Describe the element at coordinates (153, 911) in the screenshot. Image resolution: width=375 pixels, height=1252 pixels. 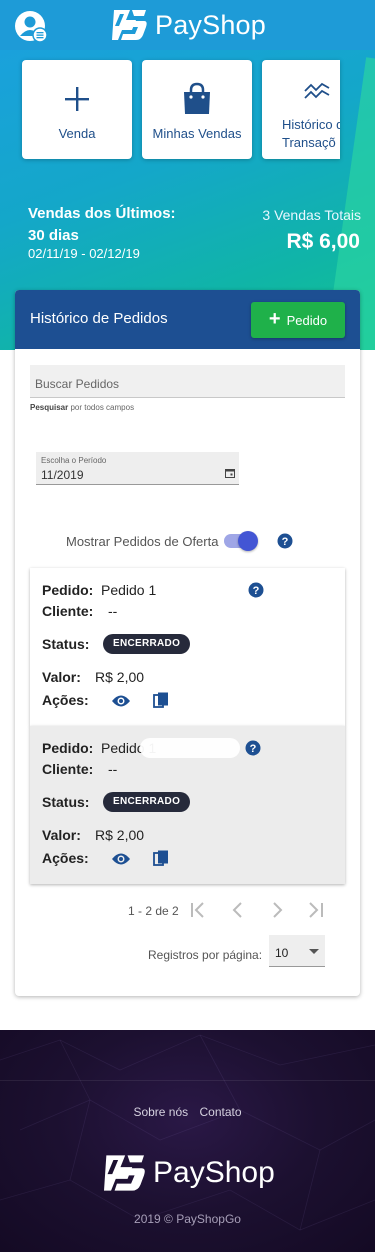
I see `pagination-range: 1 - 2 de 2` at that location.